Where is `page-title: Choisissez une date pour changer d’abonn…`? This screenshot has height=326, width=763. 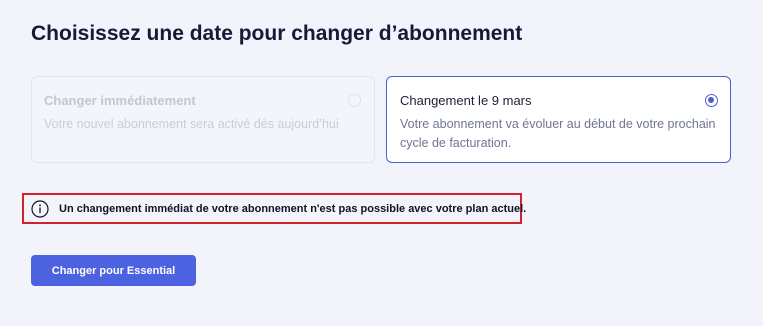
page-title: Choisissez une date pour changer d’abonn… is located at coordinates (277, 33).